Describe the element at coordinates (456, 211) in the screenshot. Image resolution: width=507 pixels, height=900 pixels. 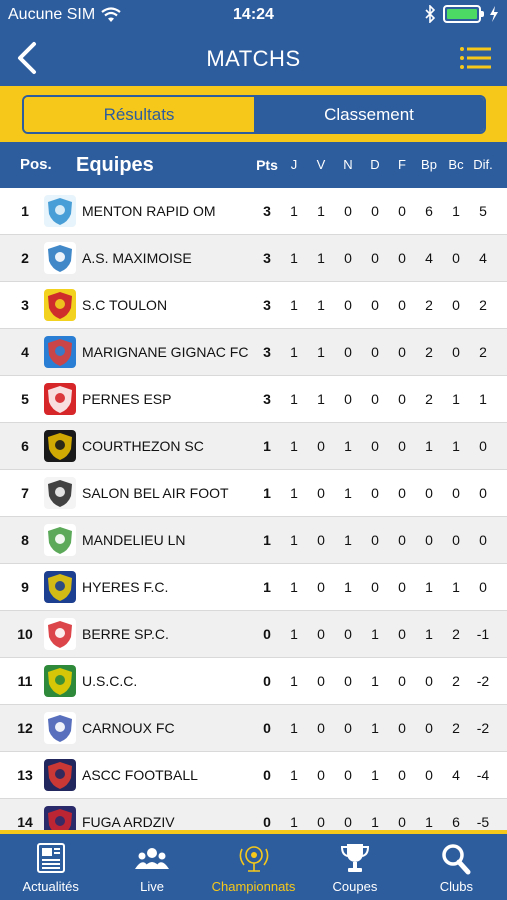
I see `stat-goals-against: 1` at that location.